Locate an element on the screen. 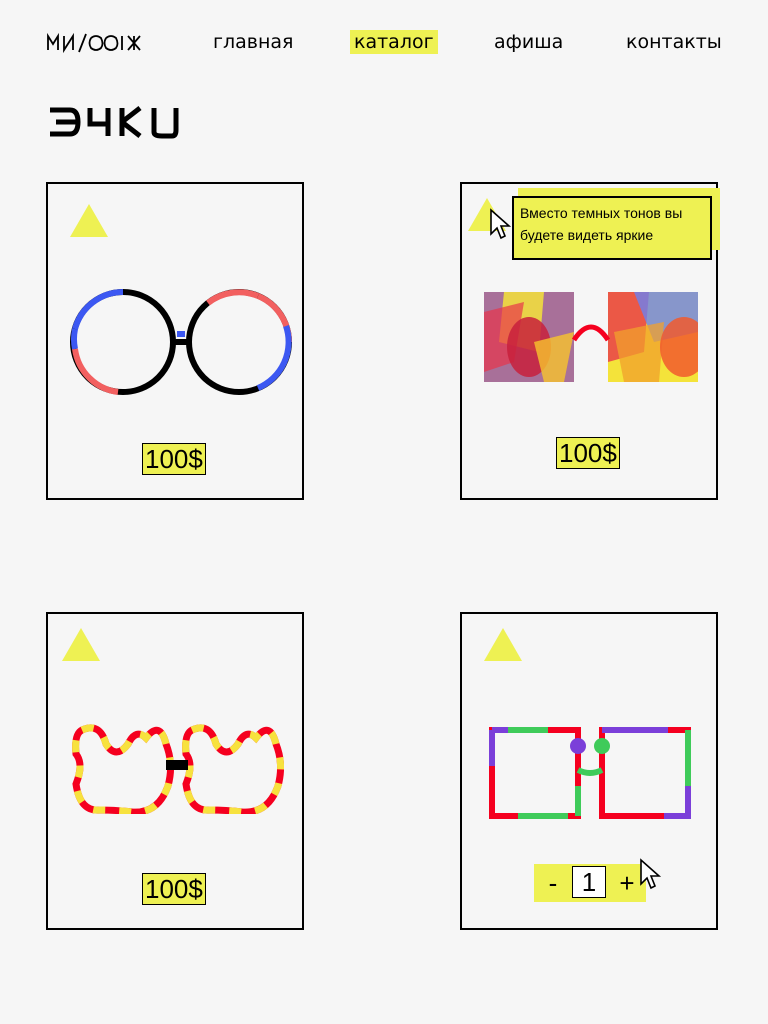  nav-item-contacts: контакты is located at coordinates (674, 42).